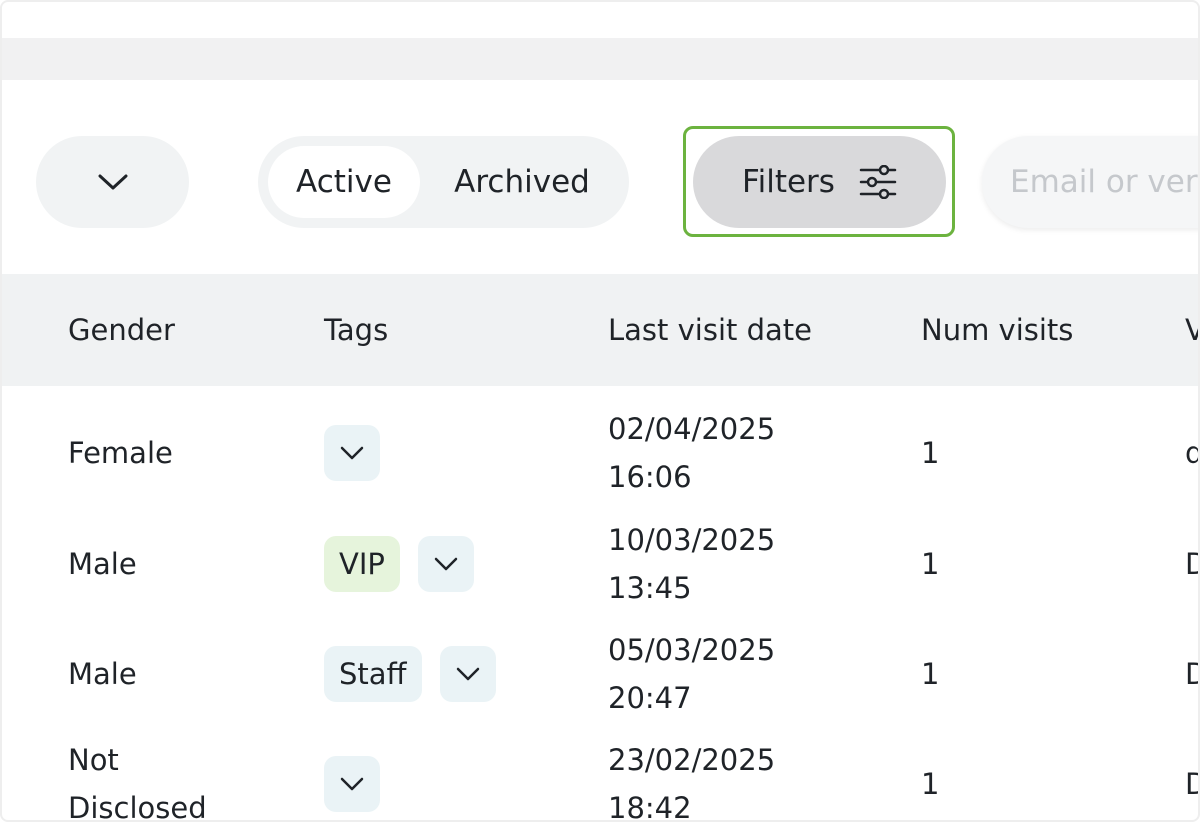  What do you see at coordinates (522, 182) in the screenshot?
I see `tab-archived: Archived` at bounding box center [522, 182].